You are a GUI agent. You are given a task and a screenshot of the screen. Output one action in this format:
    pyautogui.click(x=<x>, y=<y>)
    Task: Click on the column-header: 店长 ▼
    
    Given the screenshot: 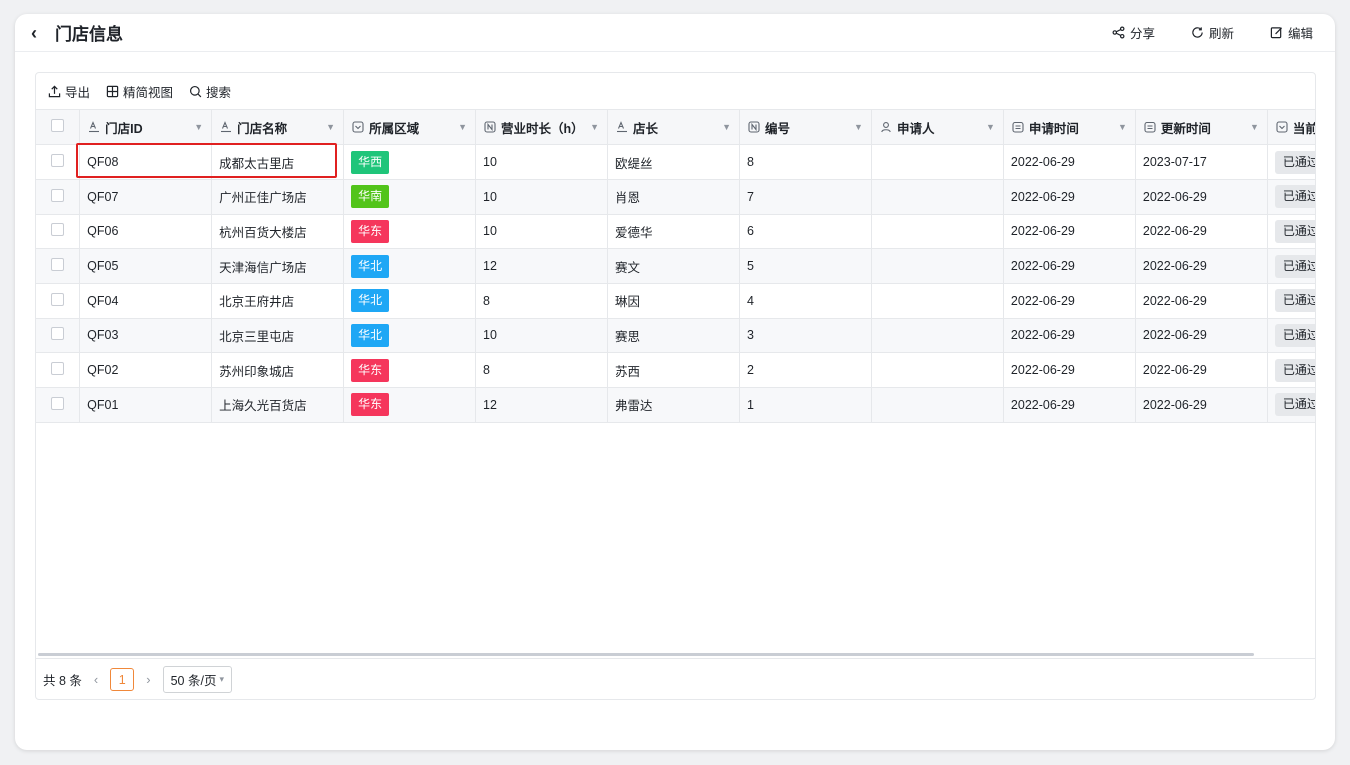 What is the action you would take?
    pyautogui.click(x=673, y=128)
    